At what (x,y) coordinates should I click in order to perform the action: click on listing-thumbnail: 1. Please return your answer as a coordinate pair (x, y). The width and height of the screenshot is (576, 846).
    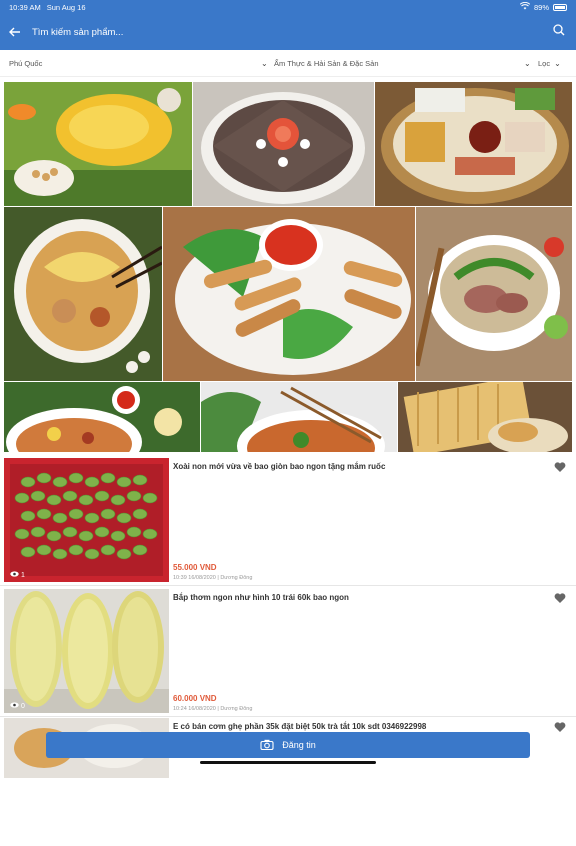
    Looking at the image, I should click on (86, 520).